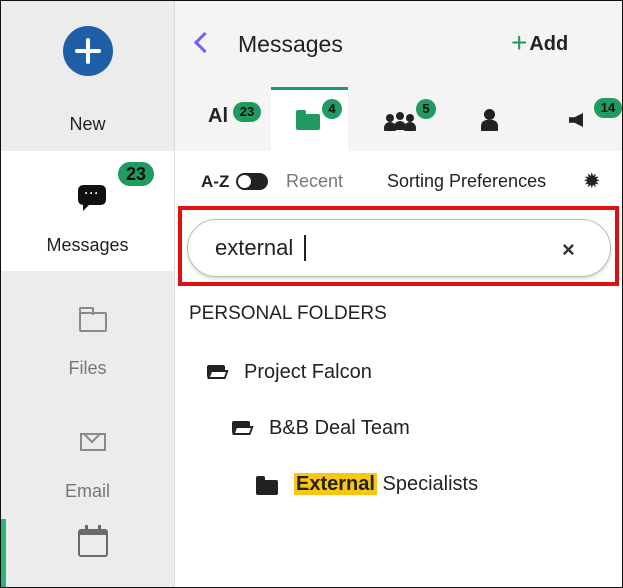 The image size is (623, 588). What do you see at coordinates (427, 484) in the screenshot?
I see `folder-label-rest: Specialists` at bounding box center [427, 484].